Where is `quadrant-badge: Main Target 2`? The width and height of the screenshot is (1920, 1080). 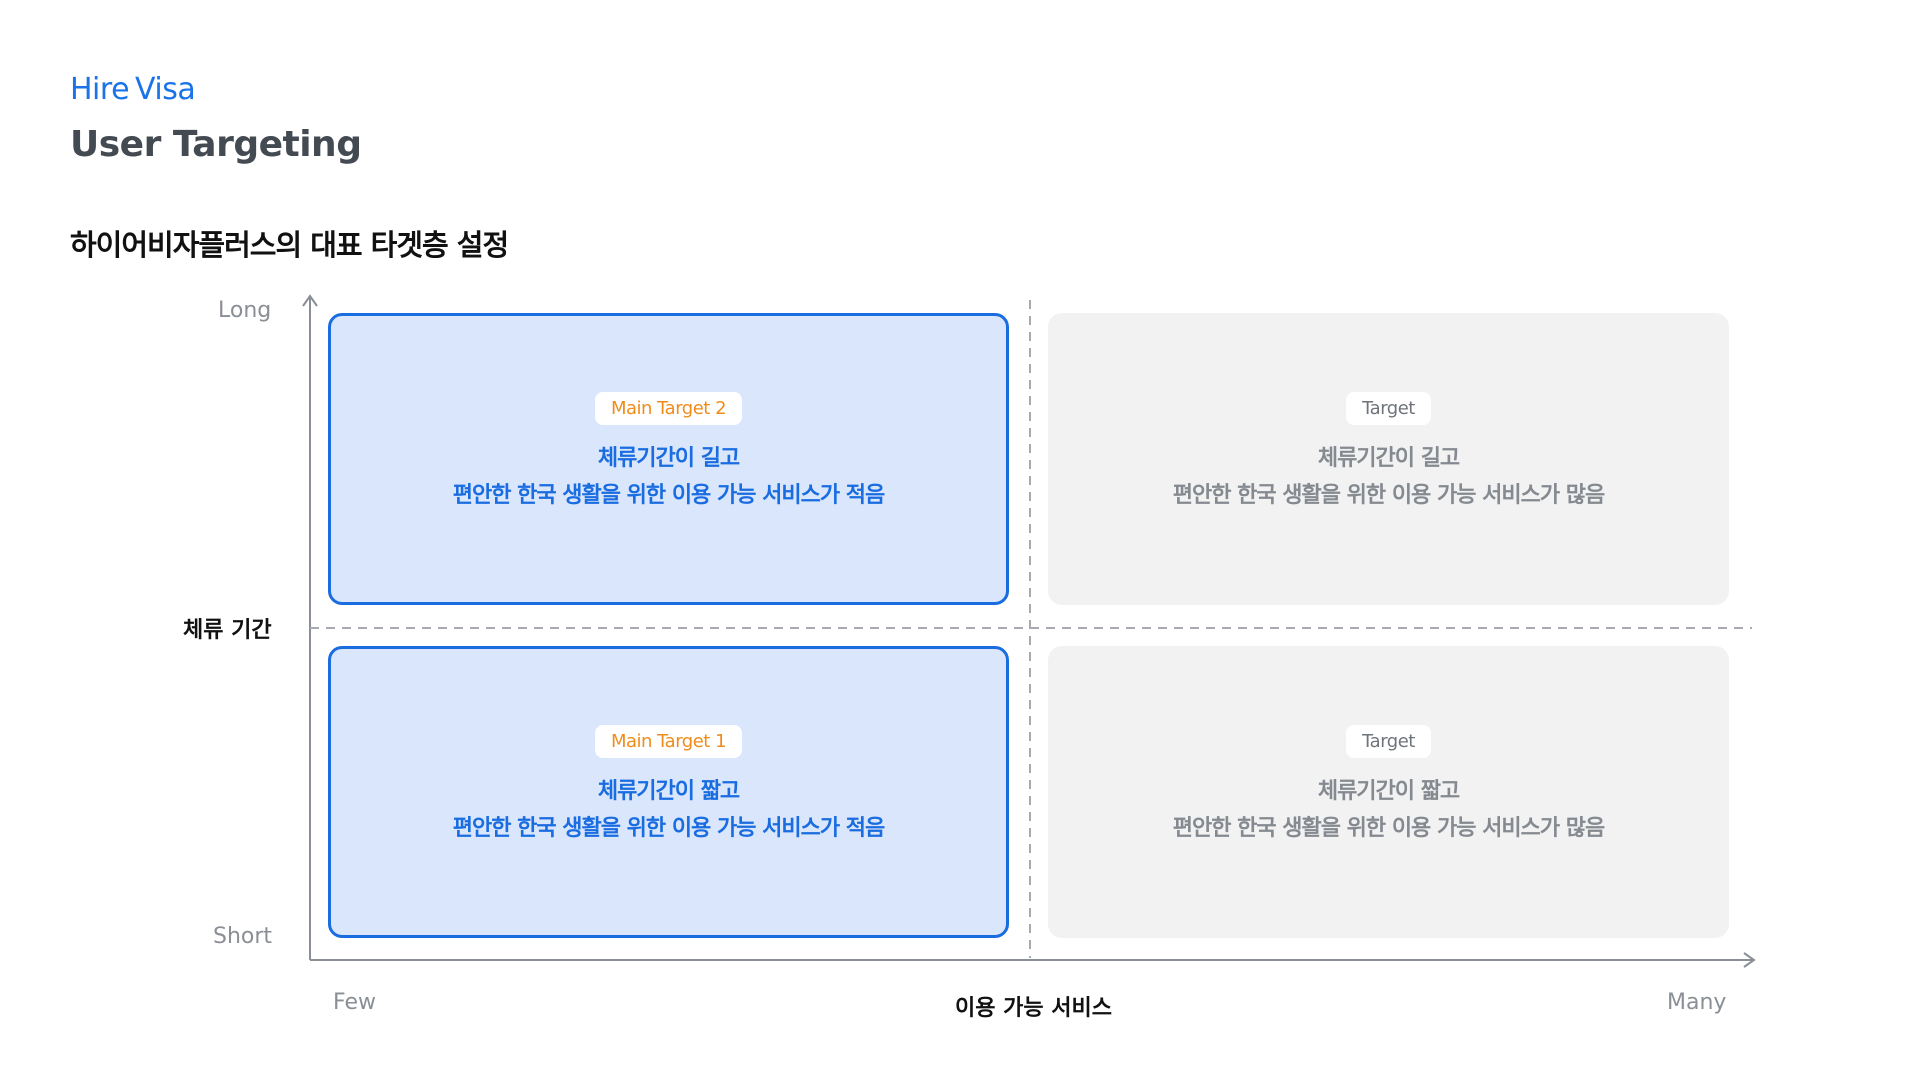
quadrant-badge: Main Target 2 is located at coordinates (668, 408).